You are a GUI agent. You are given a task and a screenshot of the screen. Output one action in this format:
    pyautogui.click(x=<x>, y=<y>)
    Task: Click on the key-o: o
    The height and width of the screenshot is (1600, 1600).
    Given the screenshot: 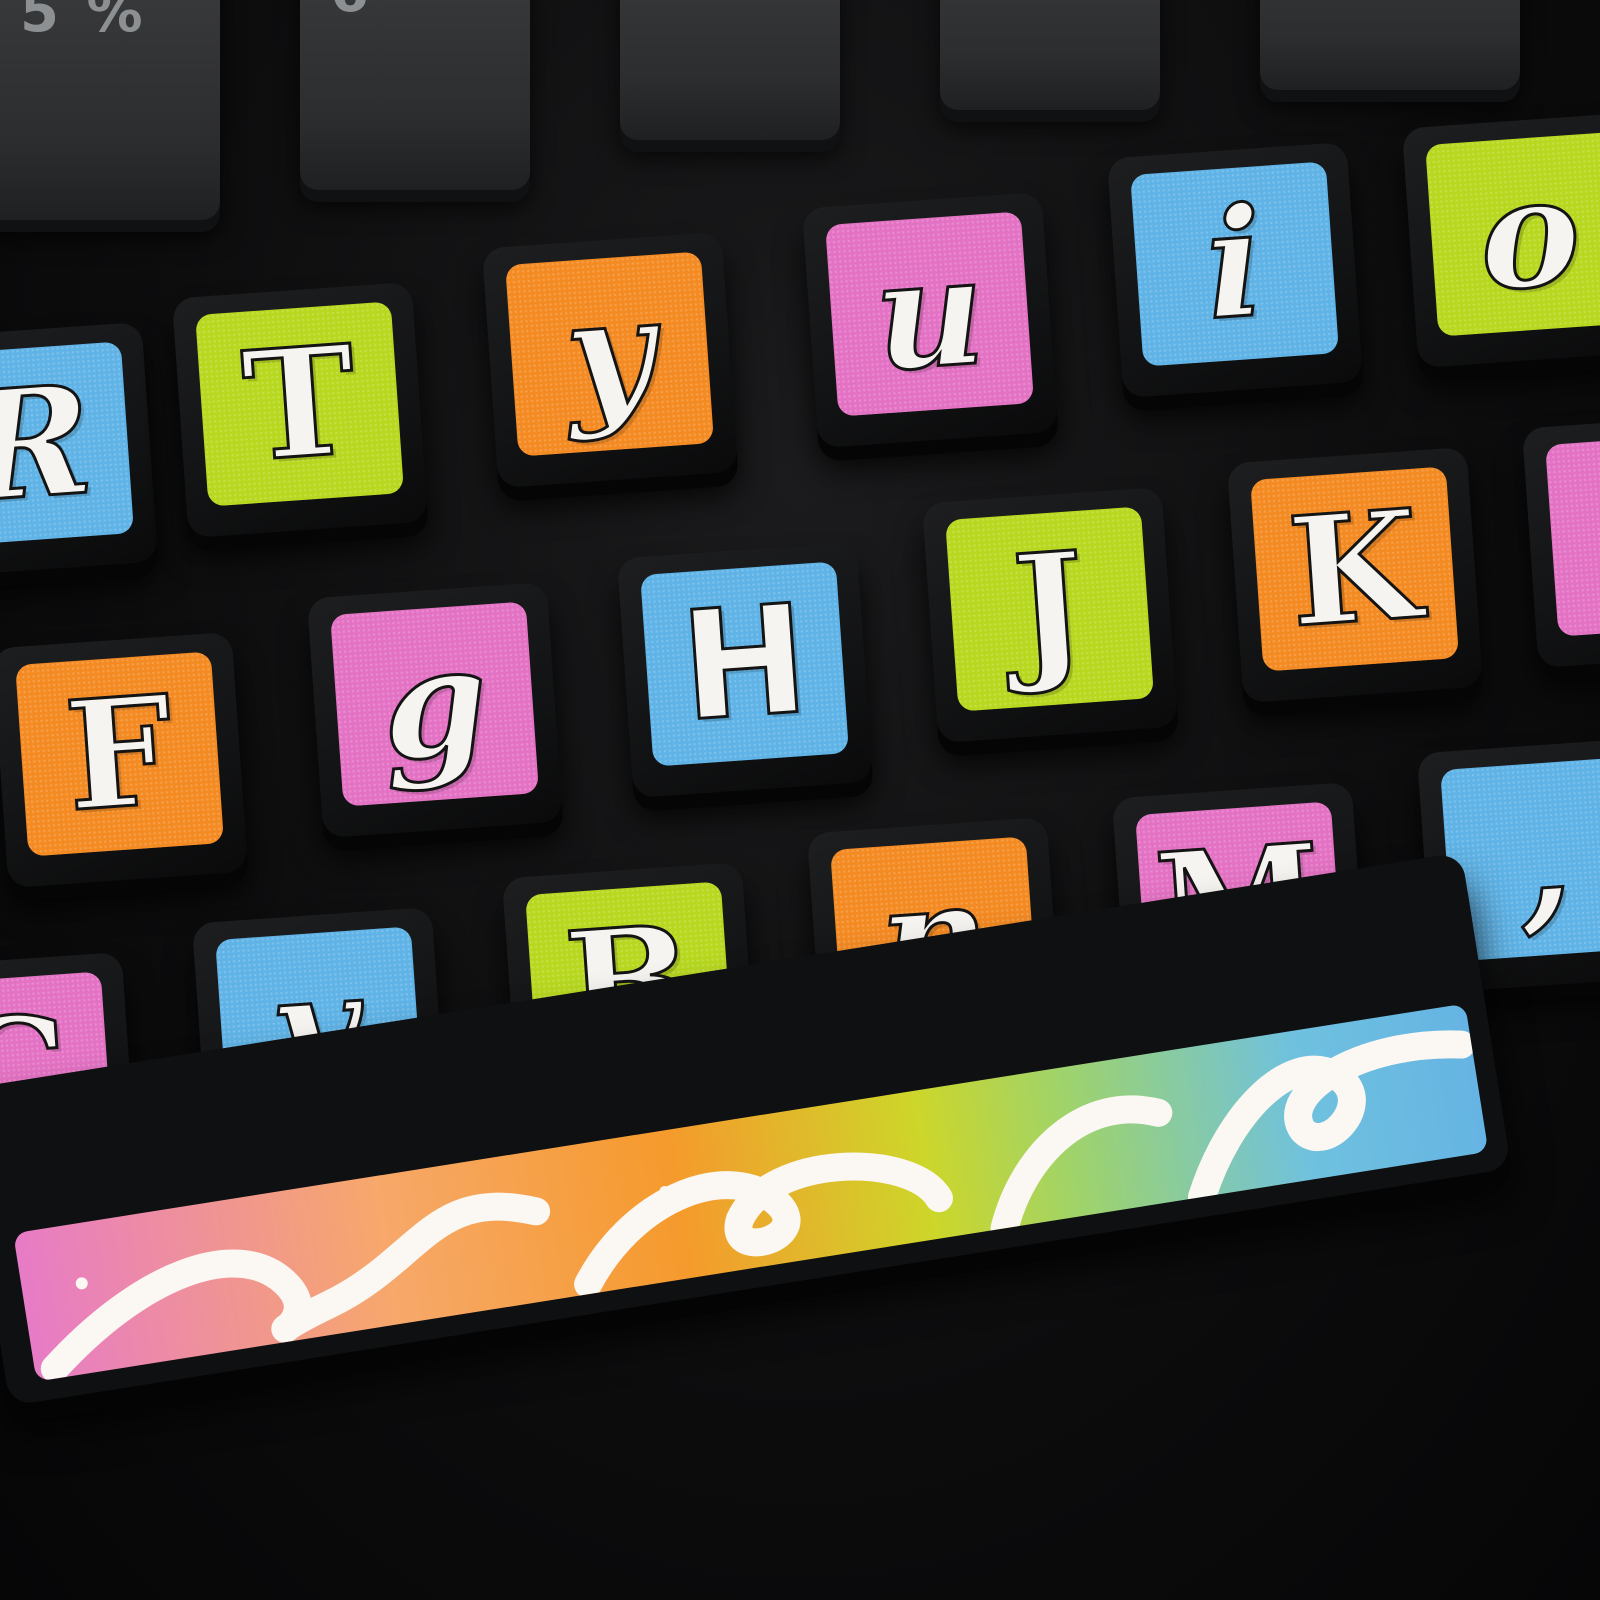 What is the action you would take?
    pyautogui.click(x=1500, y=240)
    